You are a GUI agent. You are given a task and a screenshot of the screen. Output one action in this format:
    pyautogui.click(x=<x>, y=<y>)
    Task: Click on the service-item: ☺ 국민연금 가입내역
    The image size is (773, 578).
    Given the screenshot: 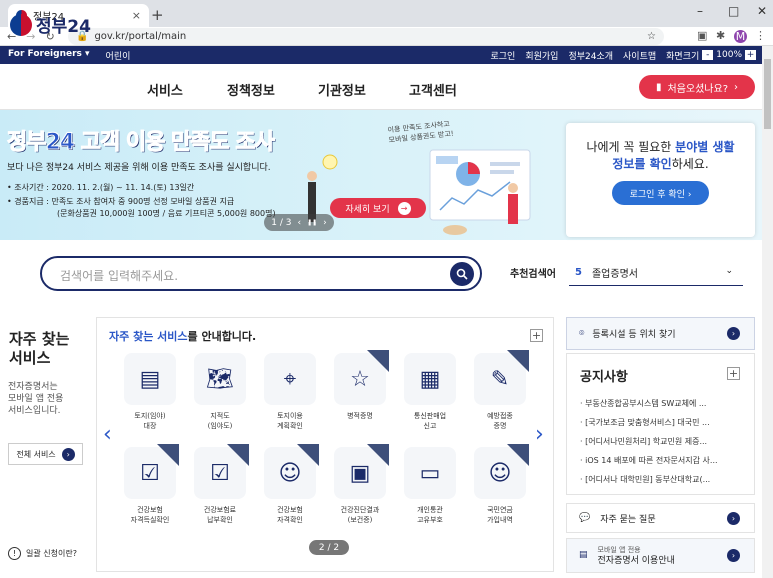 What is the action you would take?
    pyautogui.click(x=501, y=485)
    